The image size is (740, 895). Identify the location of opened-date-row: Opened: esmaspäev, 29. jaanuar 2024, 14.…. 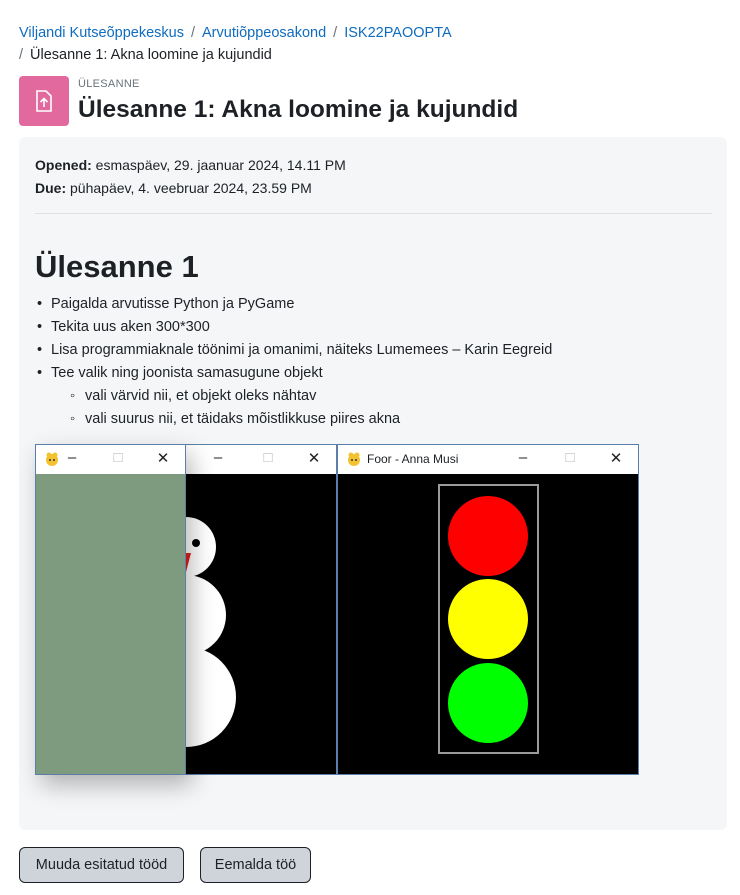
(190, 165).